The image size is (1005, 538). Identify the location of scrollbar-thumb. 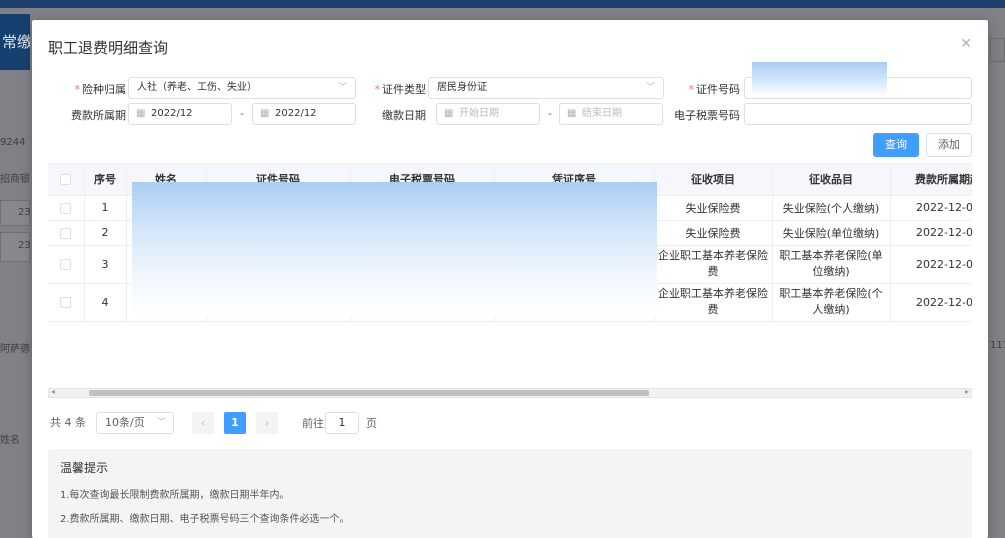
(369, 393).